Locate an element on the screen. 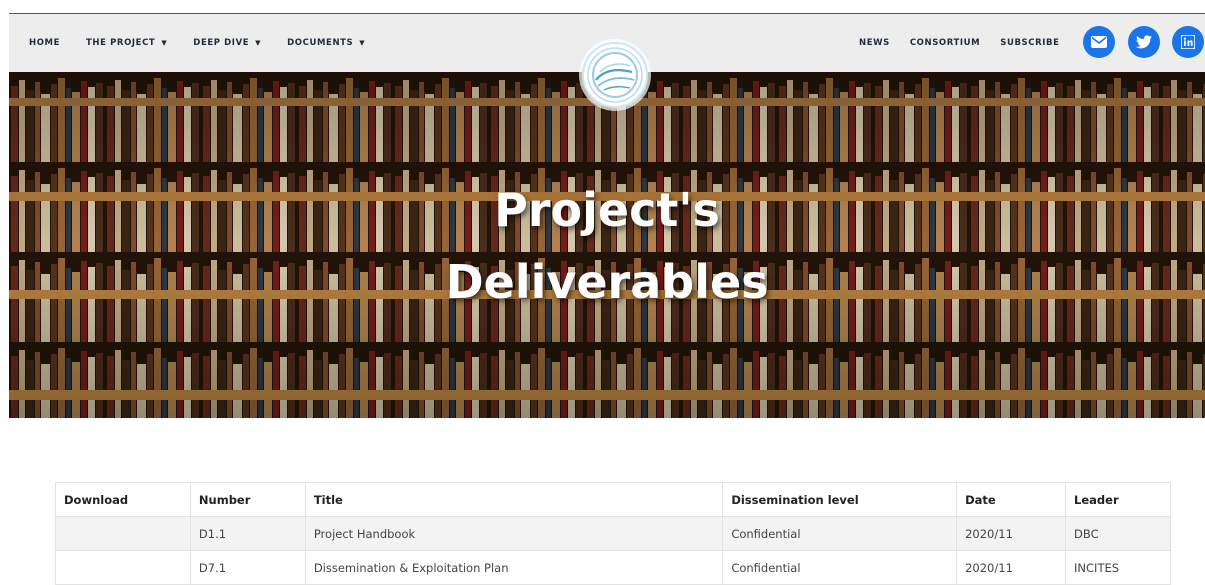 The width and height of the screenshot is (1205, 585). nav-right-group: NEWS CONSORTIUM SUBSCRIBE is located at coordinates (969, 43).